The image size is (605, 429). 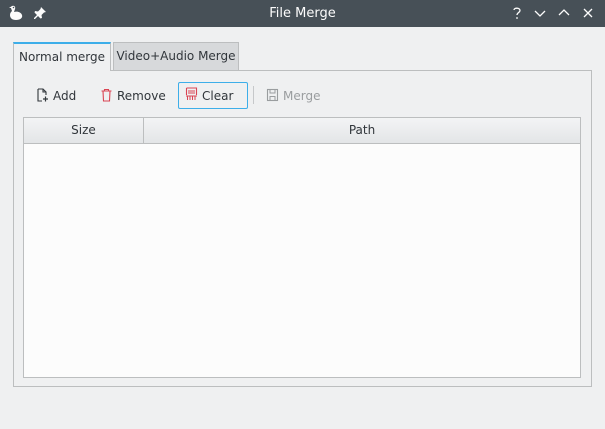 I want to click on add-file-icon, so click(x=42, y=96).